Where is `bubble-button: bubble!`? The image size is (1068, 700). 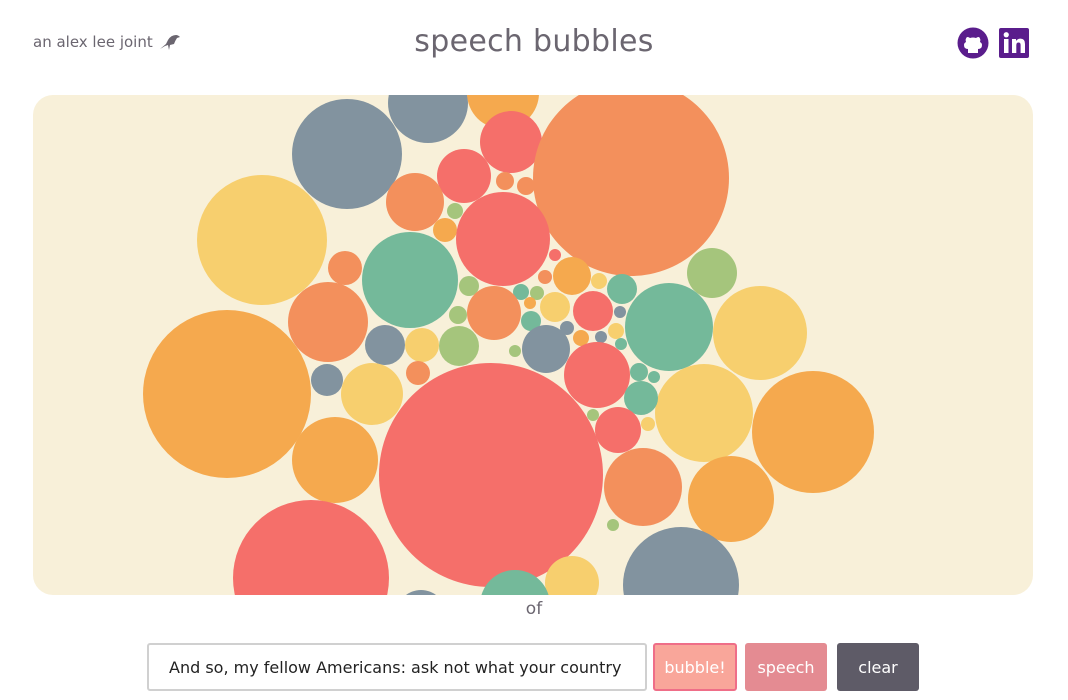
bubble-button: bubble! is located at coordinates (695, 667).